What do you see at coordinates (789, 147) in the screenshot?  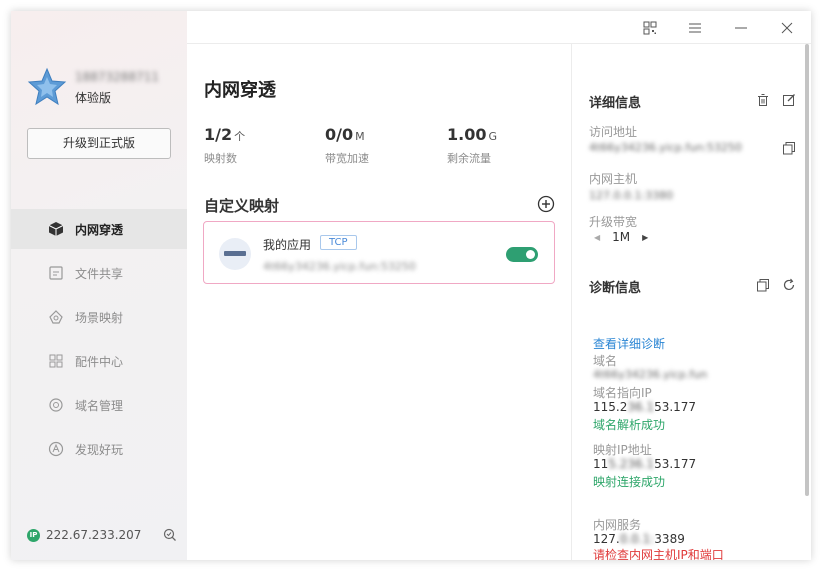 I see `copy-icon` at bounding box center [789, 147].